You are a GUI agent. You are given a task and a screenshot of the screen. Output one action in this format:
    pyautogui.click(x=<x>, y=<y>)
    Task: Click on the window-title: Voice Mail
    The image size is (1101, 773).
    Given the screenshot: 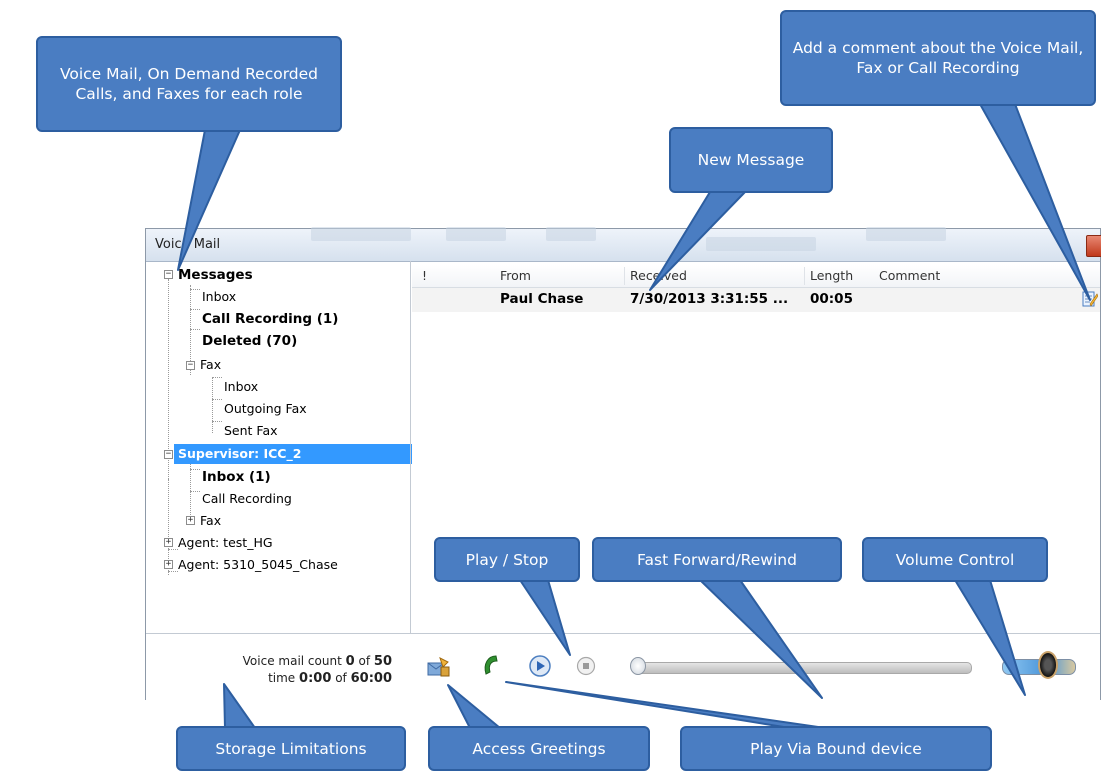 What is the action you would take?
    pyautogui.click(x=188, y=244)
    